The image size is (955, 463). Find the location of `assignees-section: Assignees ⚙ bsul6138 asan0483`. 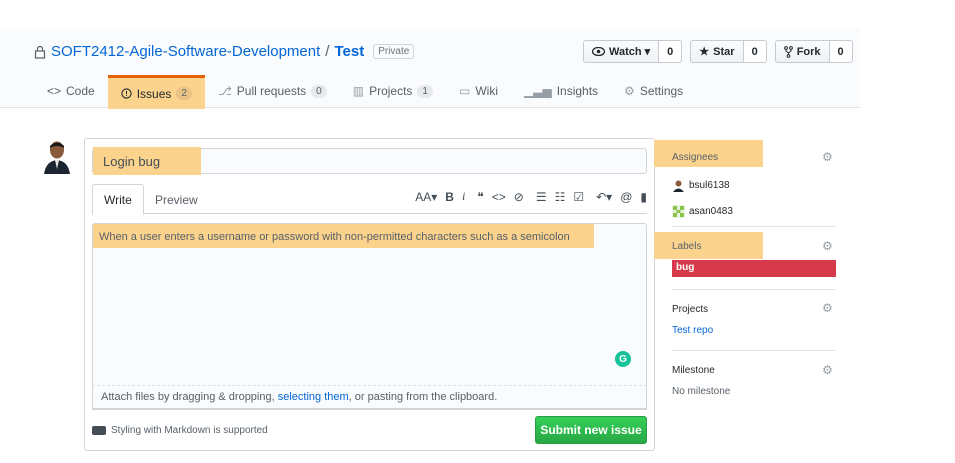

assignees-section: Assignees ⚙ bsul6138 asan0483 is located at coordinates (745, 179).